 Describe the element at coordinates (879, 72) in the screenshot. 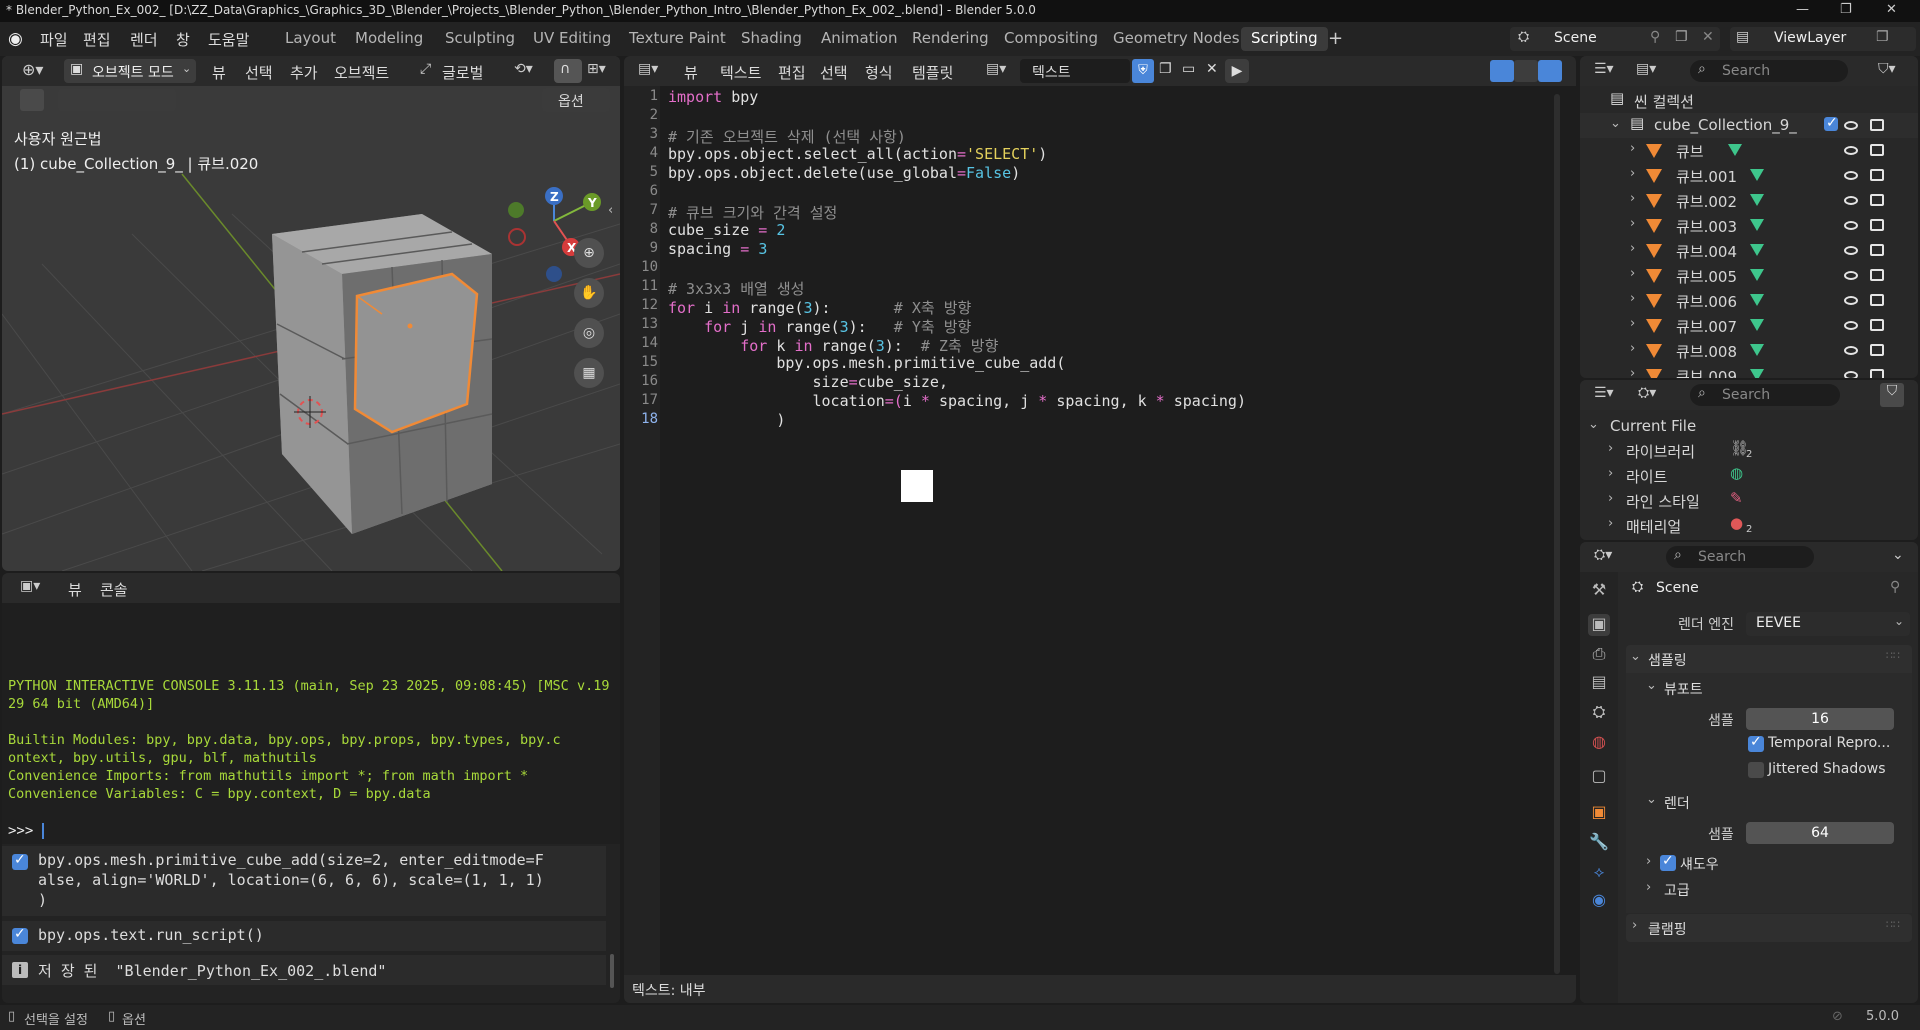

I see `editor-menu-format: 형식` at that location.